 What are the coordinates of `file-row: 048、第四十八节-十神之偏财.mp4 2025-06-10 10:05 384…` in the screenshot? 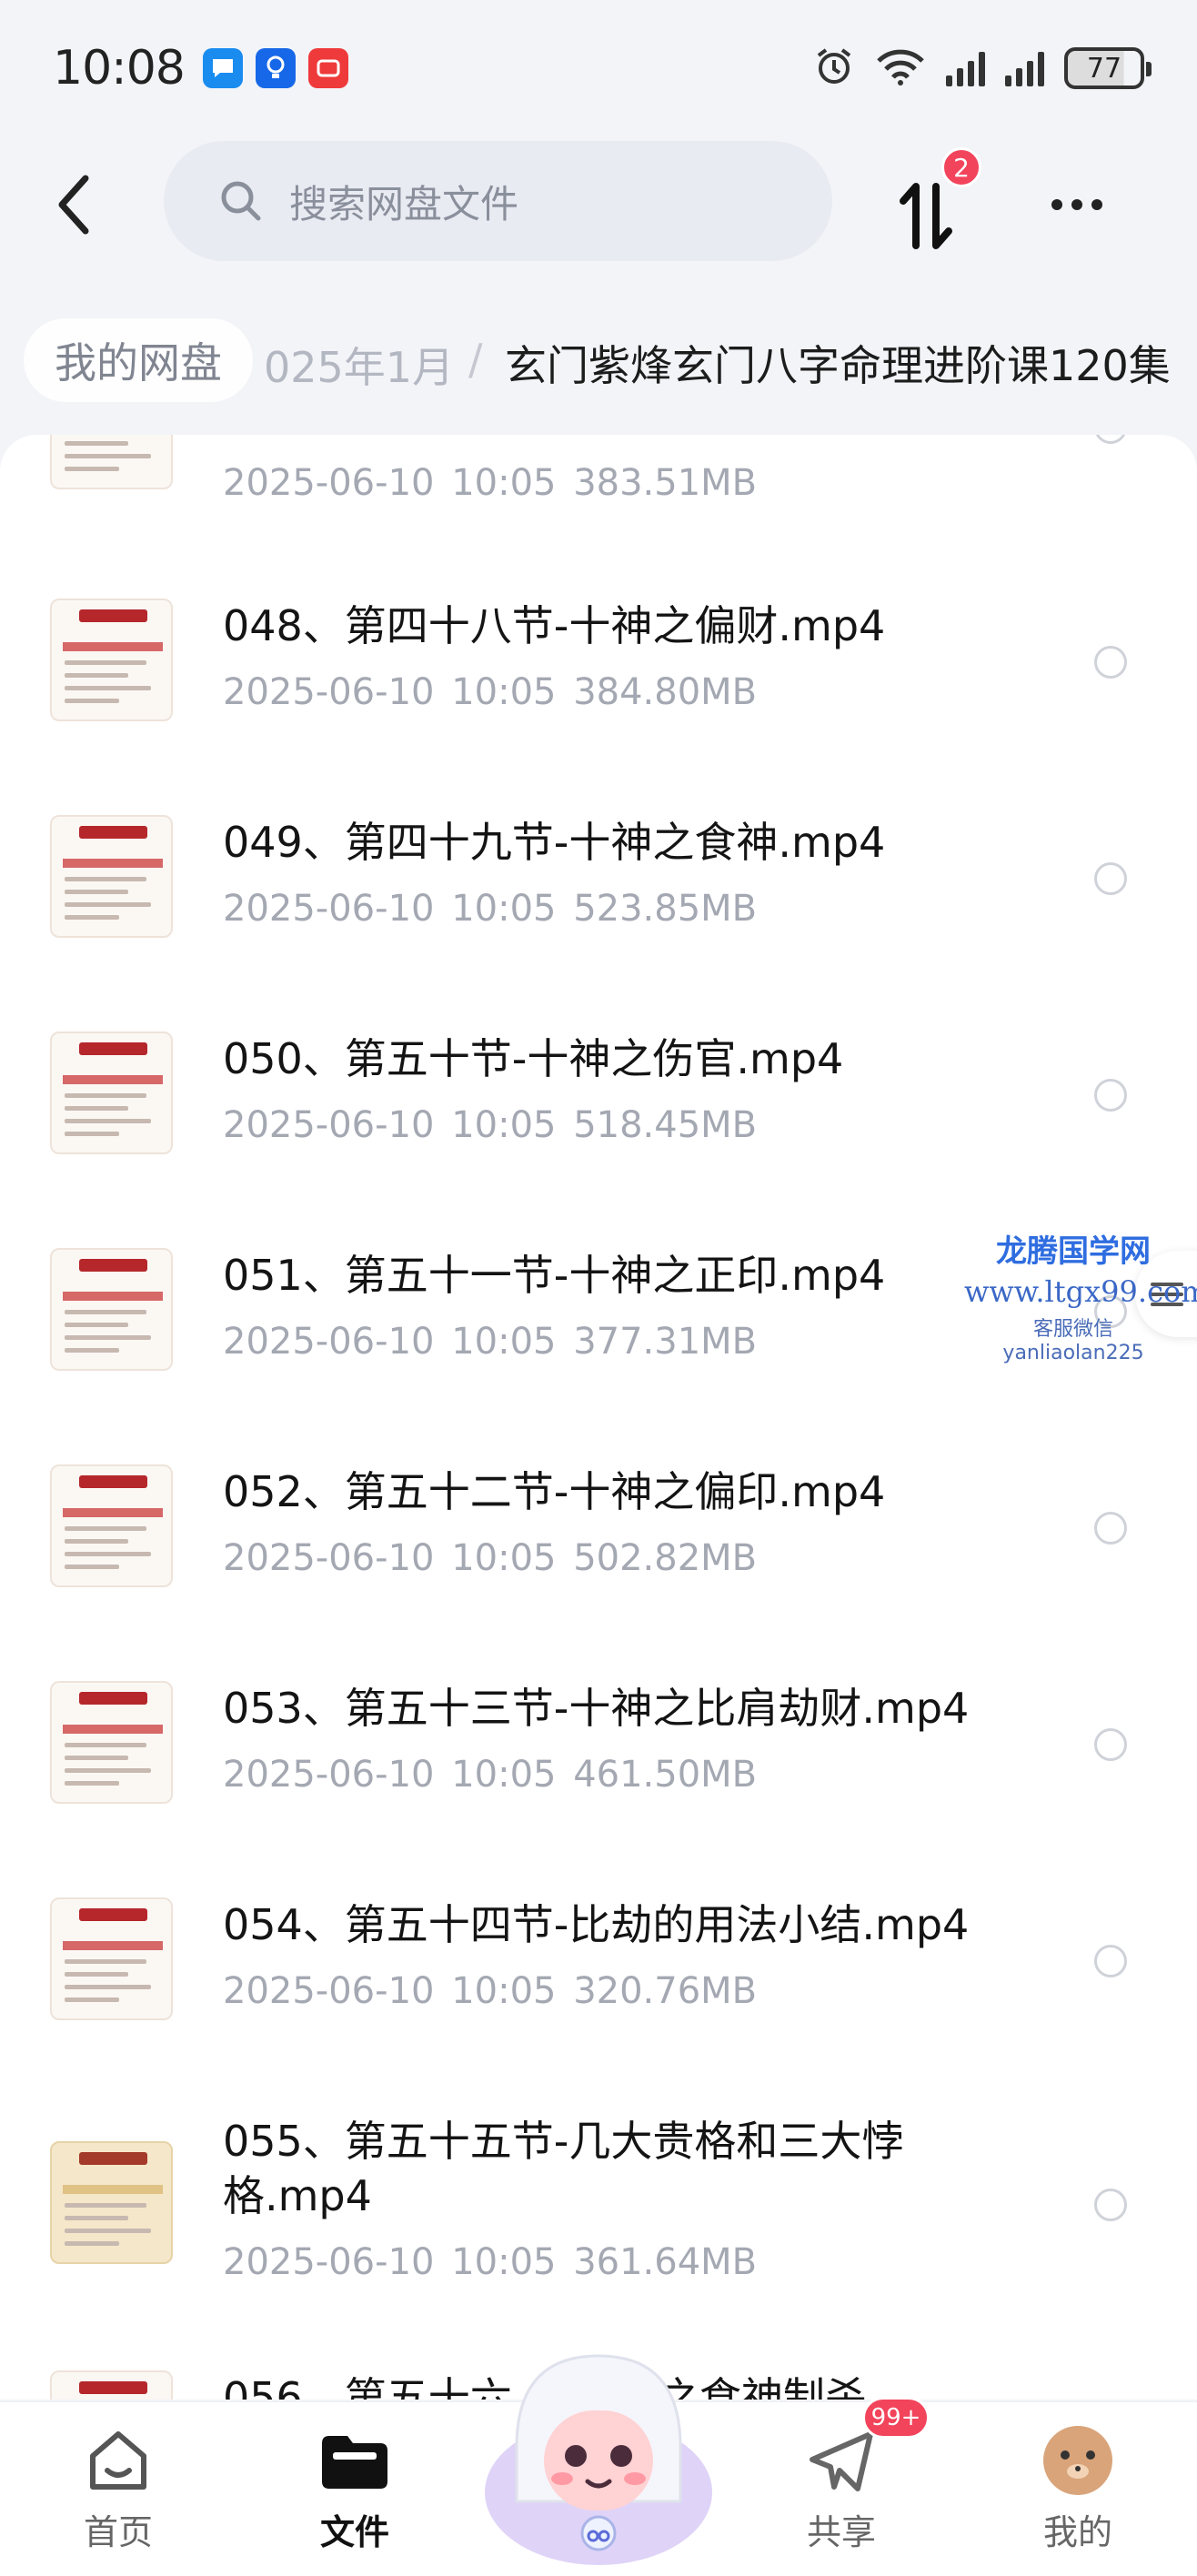 It's located at (598, 689).